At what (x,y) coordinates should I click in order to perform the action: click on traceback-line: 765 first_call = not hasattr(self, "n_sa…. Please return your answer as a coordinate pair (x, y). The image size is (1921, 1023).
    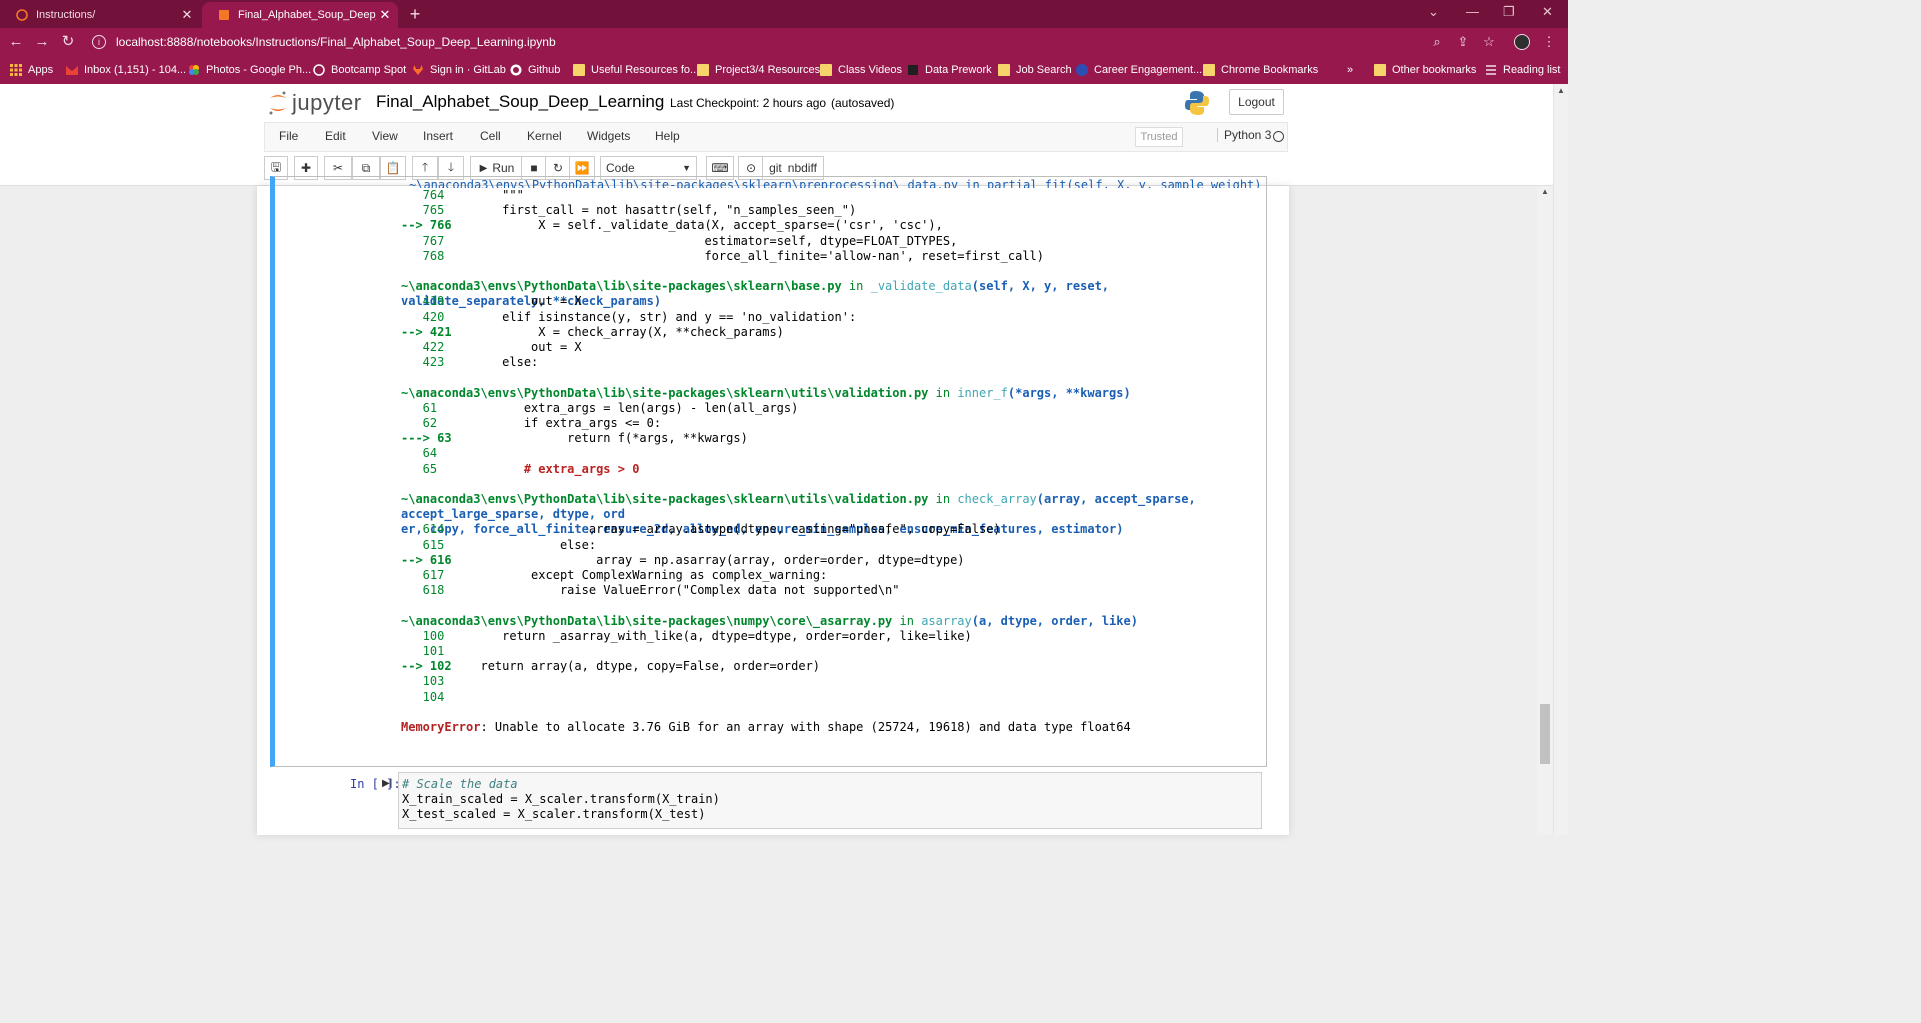
    Looking at the image, I should click on (629, 210).